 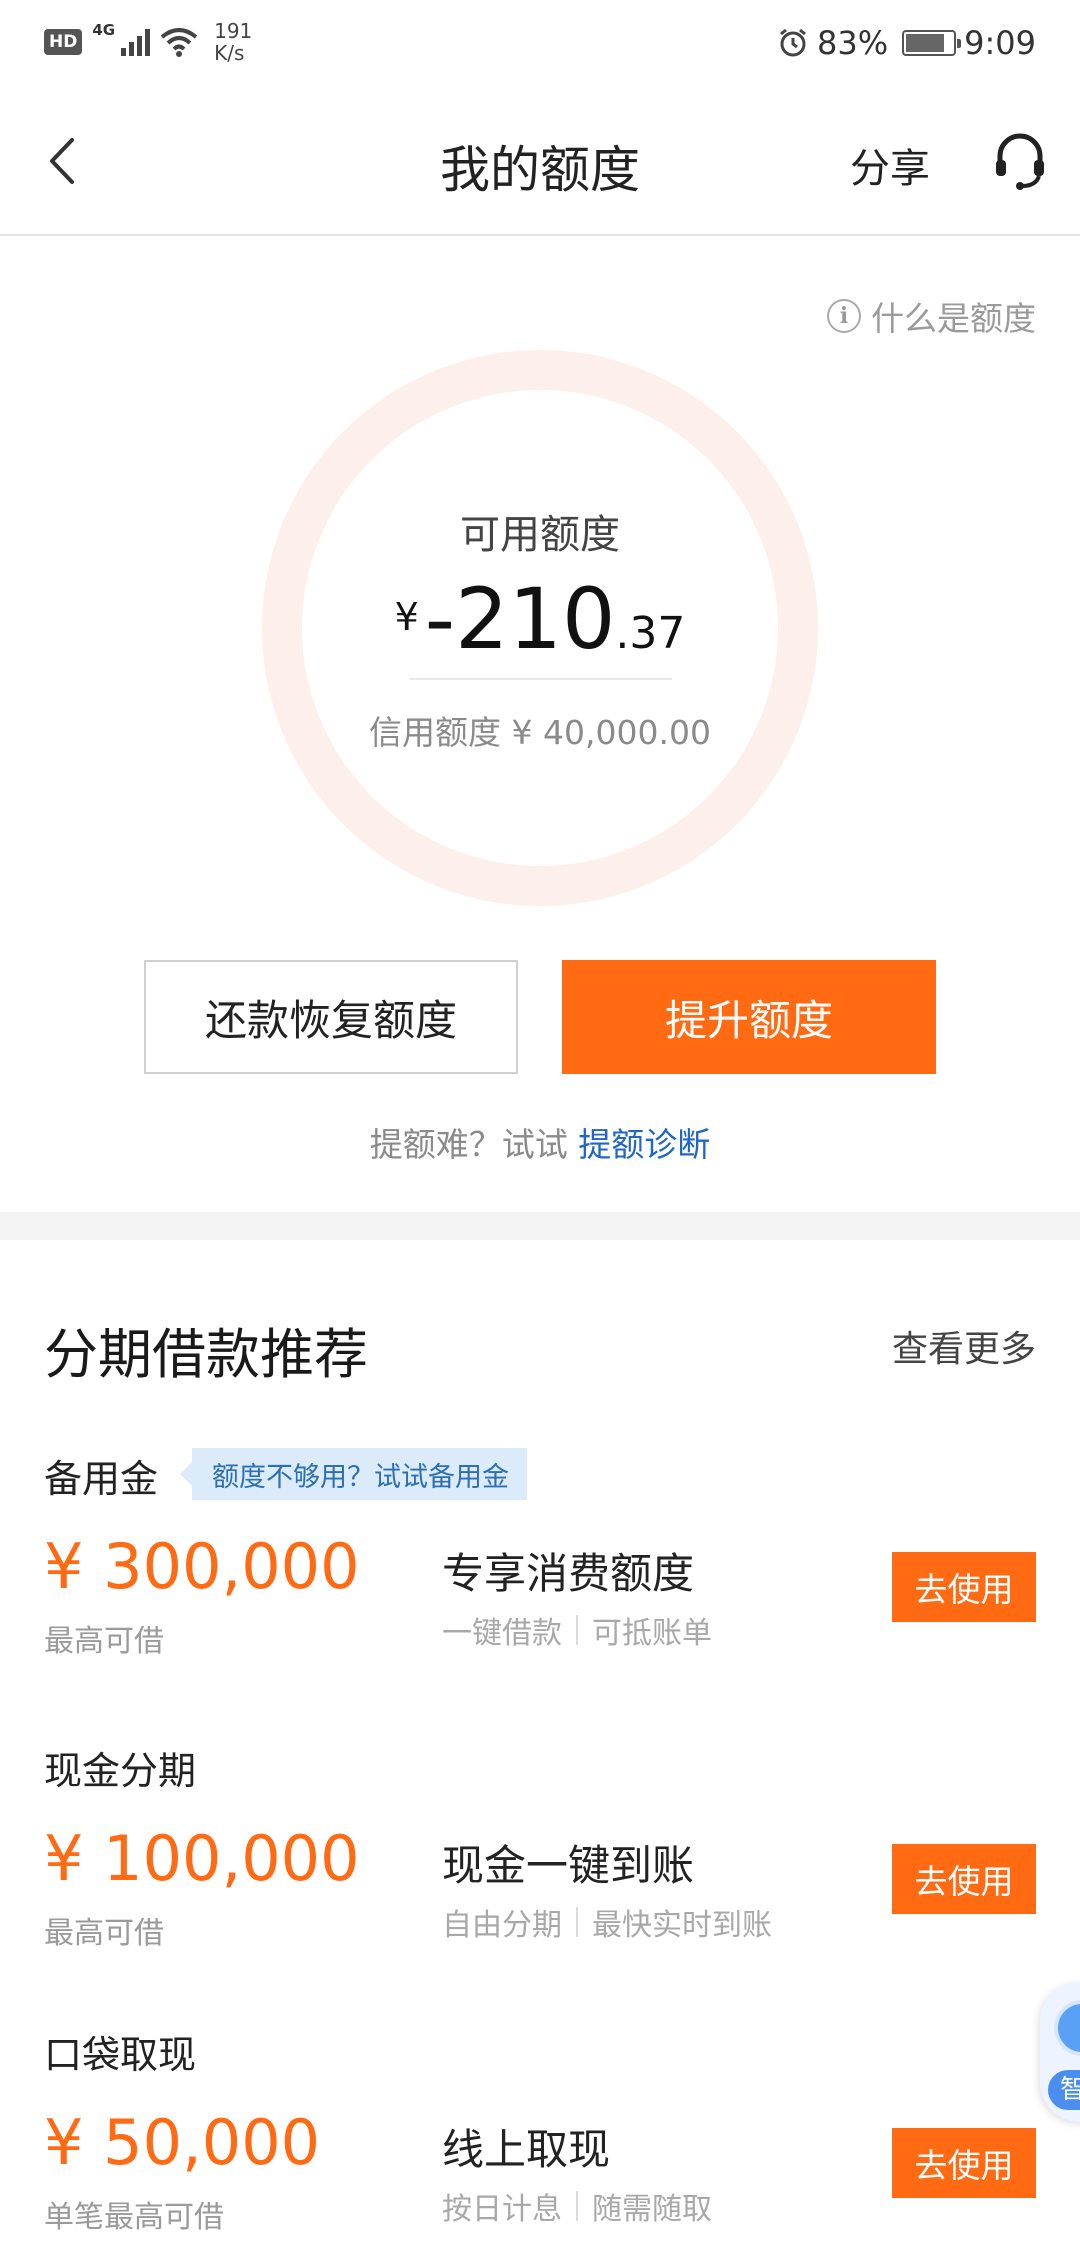 I want to click on status-right: 83% 9:09, so click(x=906, y=43).